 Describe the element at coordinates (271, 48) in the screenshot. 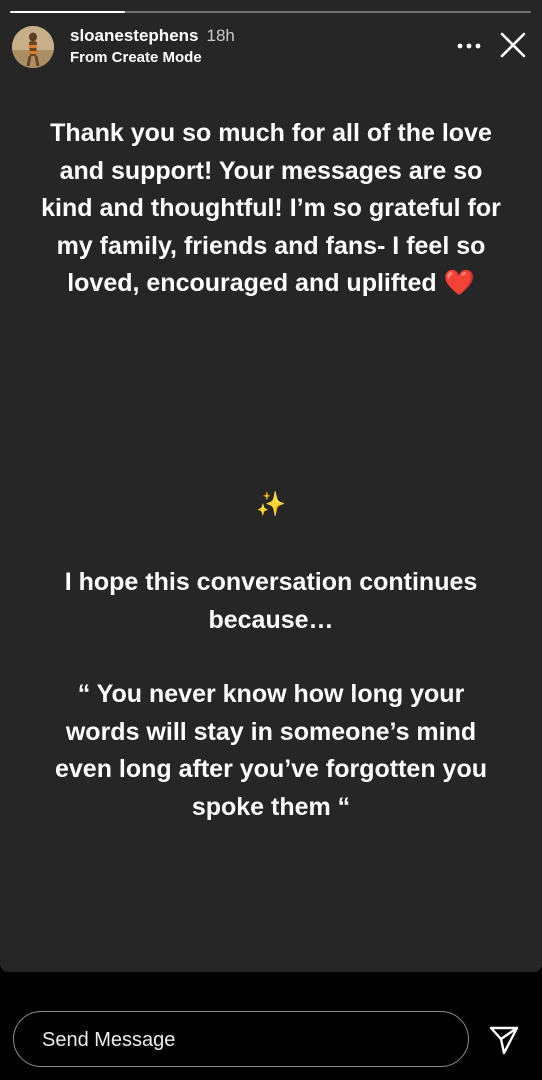

I see `story-header: sloanestephens 18h From Create Mode` at that location.